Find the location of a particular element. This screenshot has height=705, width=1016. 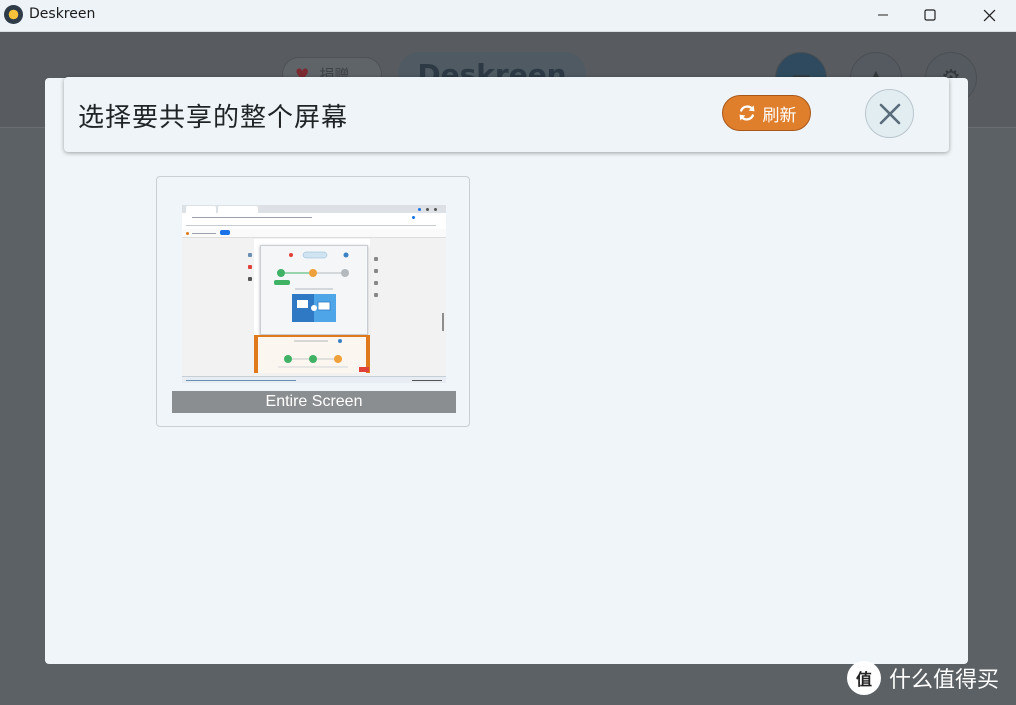

window-close-button is located at coordinates (989, 15).